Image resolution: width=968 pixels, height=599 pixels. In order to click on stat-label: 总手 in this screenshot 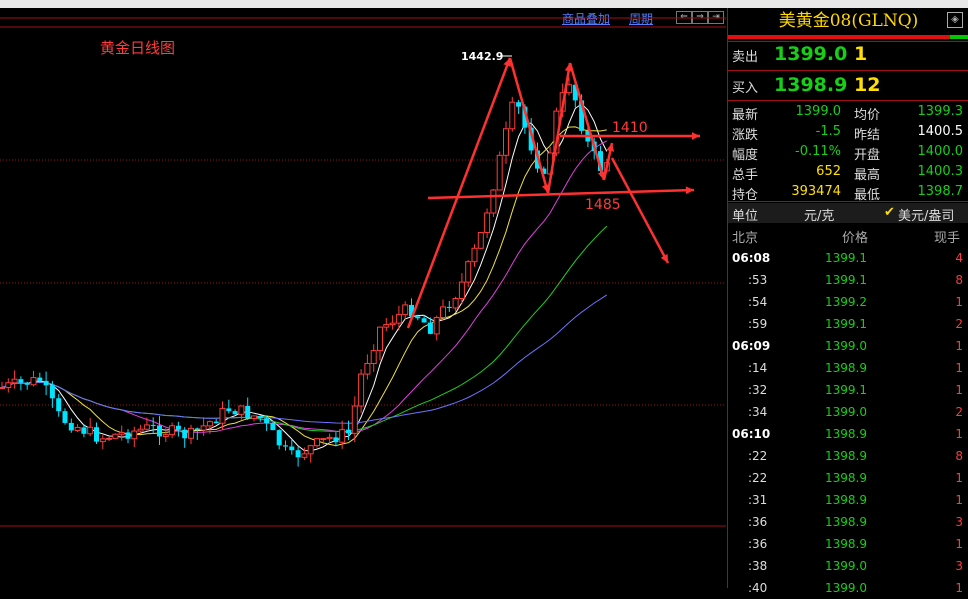, I will do `click(745, 175)`.